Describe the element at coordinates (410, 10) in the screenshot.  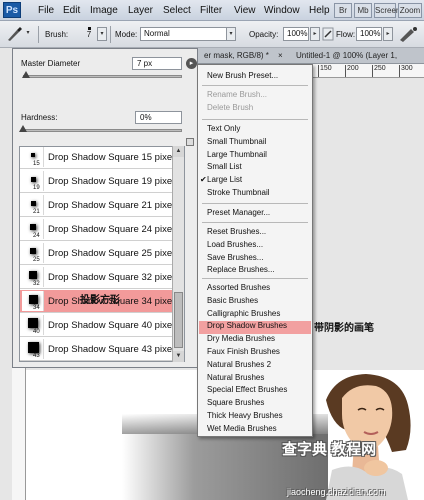
I see `zoom-button: Zoom` at that location.